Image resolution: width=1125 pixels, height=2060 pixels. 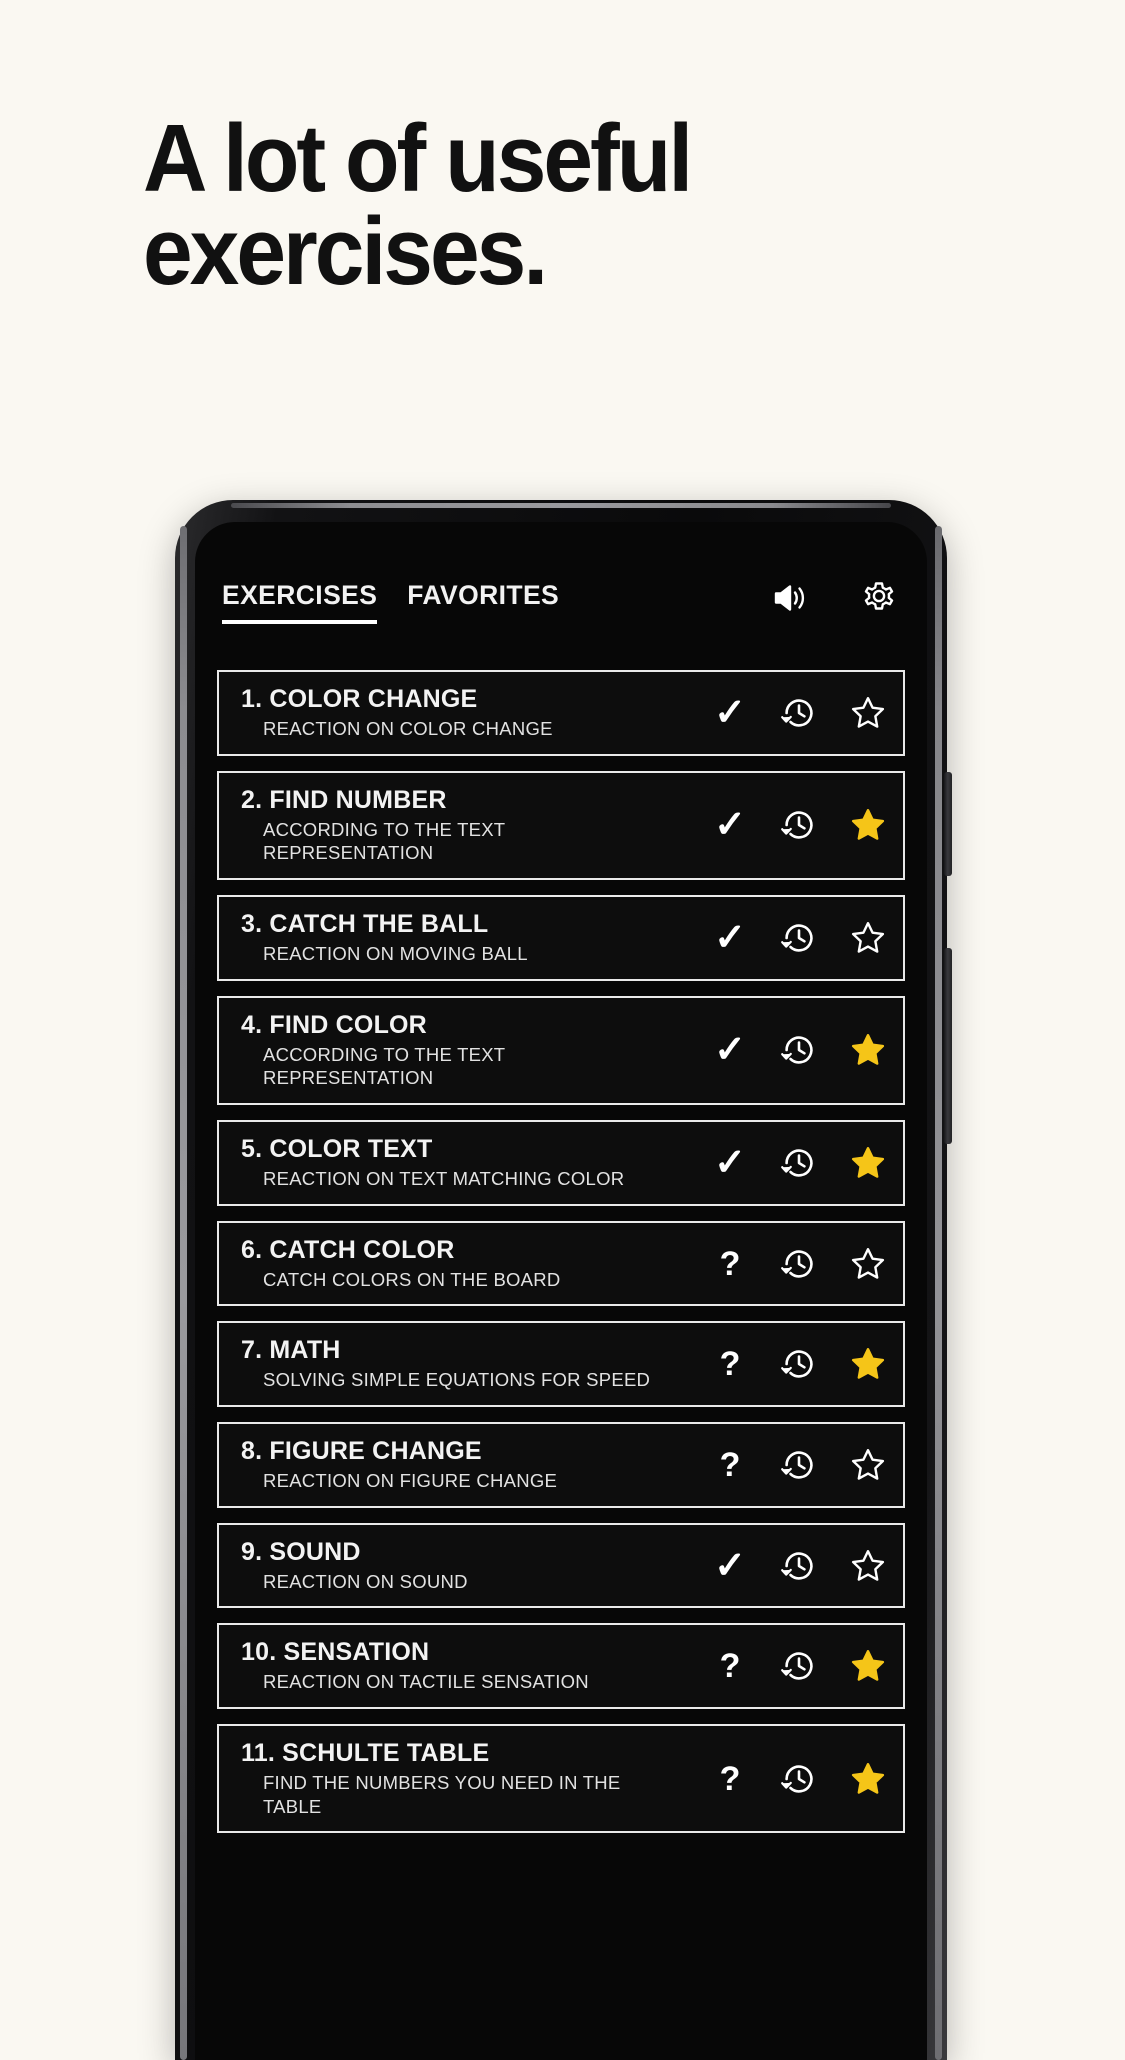 I want to click on exercise-subtitle: REACTION ON TACTILE SENSATION, so click(x=426, y=1682).